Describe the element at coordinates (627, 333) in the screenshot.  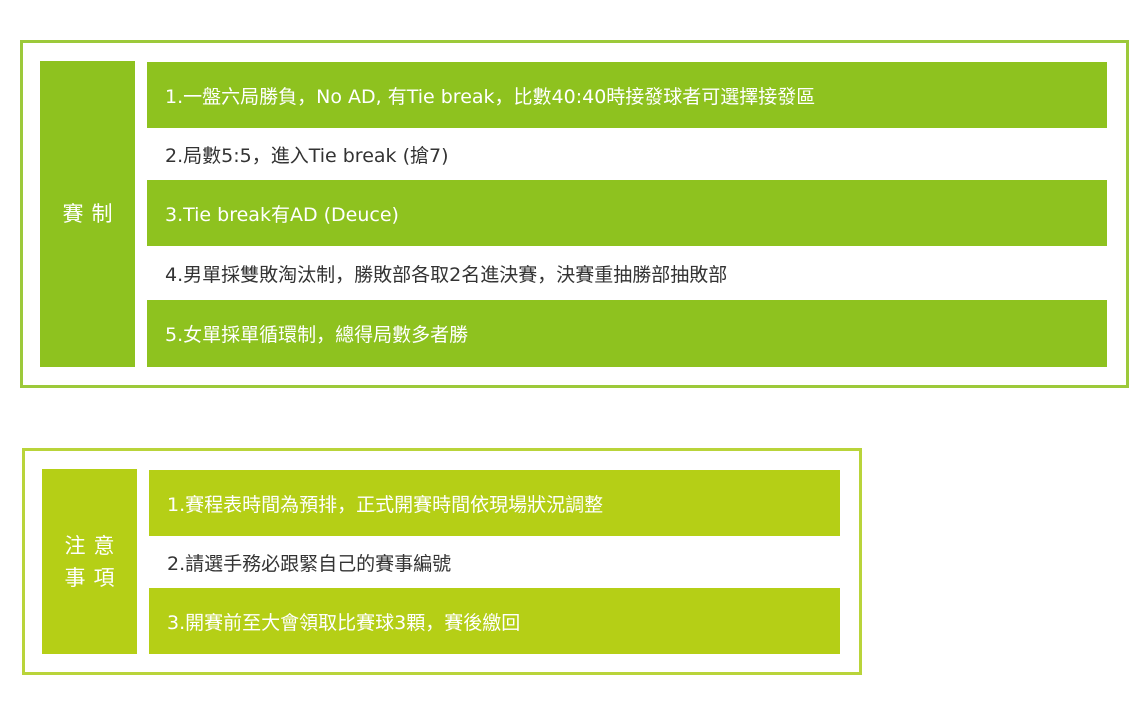
I see `rules-item-5: 5.女單採單循環制，總得局數多者勝` at that location.